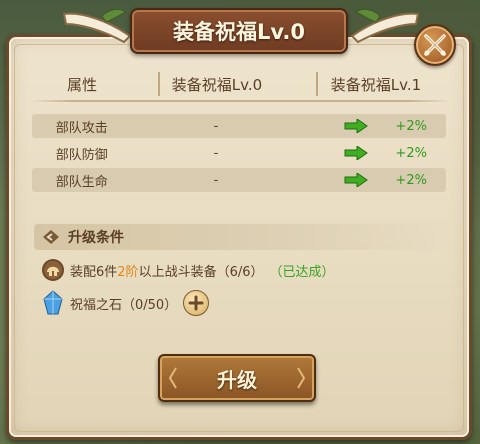  What do you see at coordinates (81, 182) in the screenshot?
I see `row-name: 部队生命` at bounding box center [81, 182].